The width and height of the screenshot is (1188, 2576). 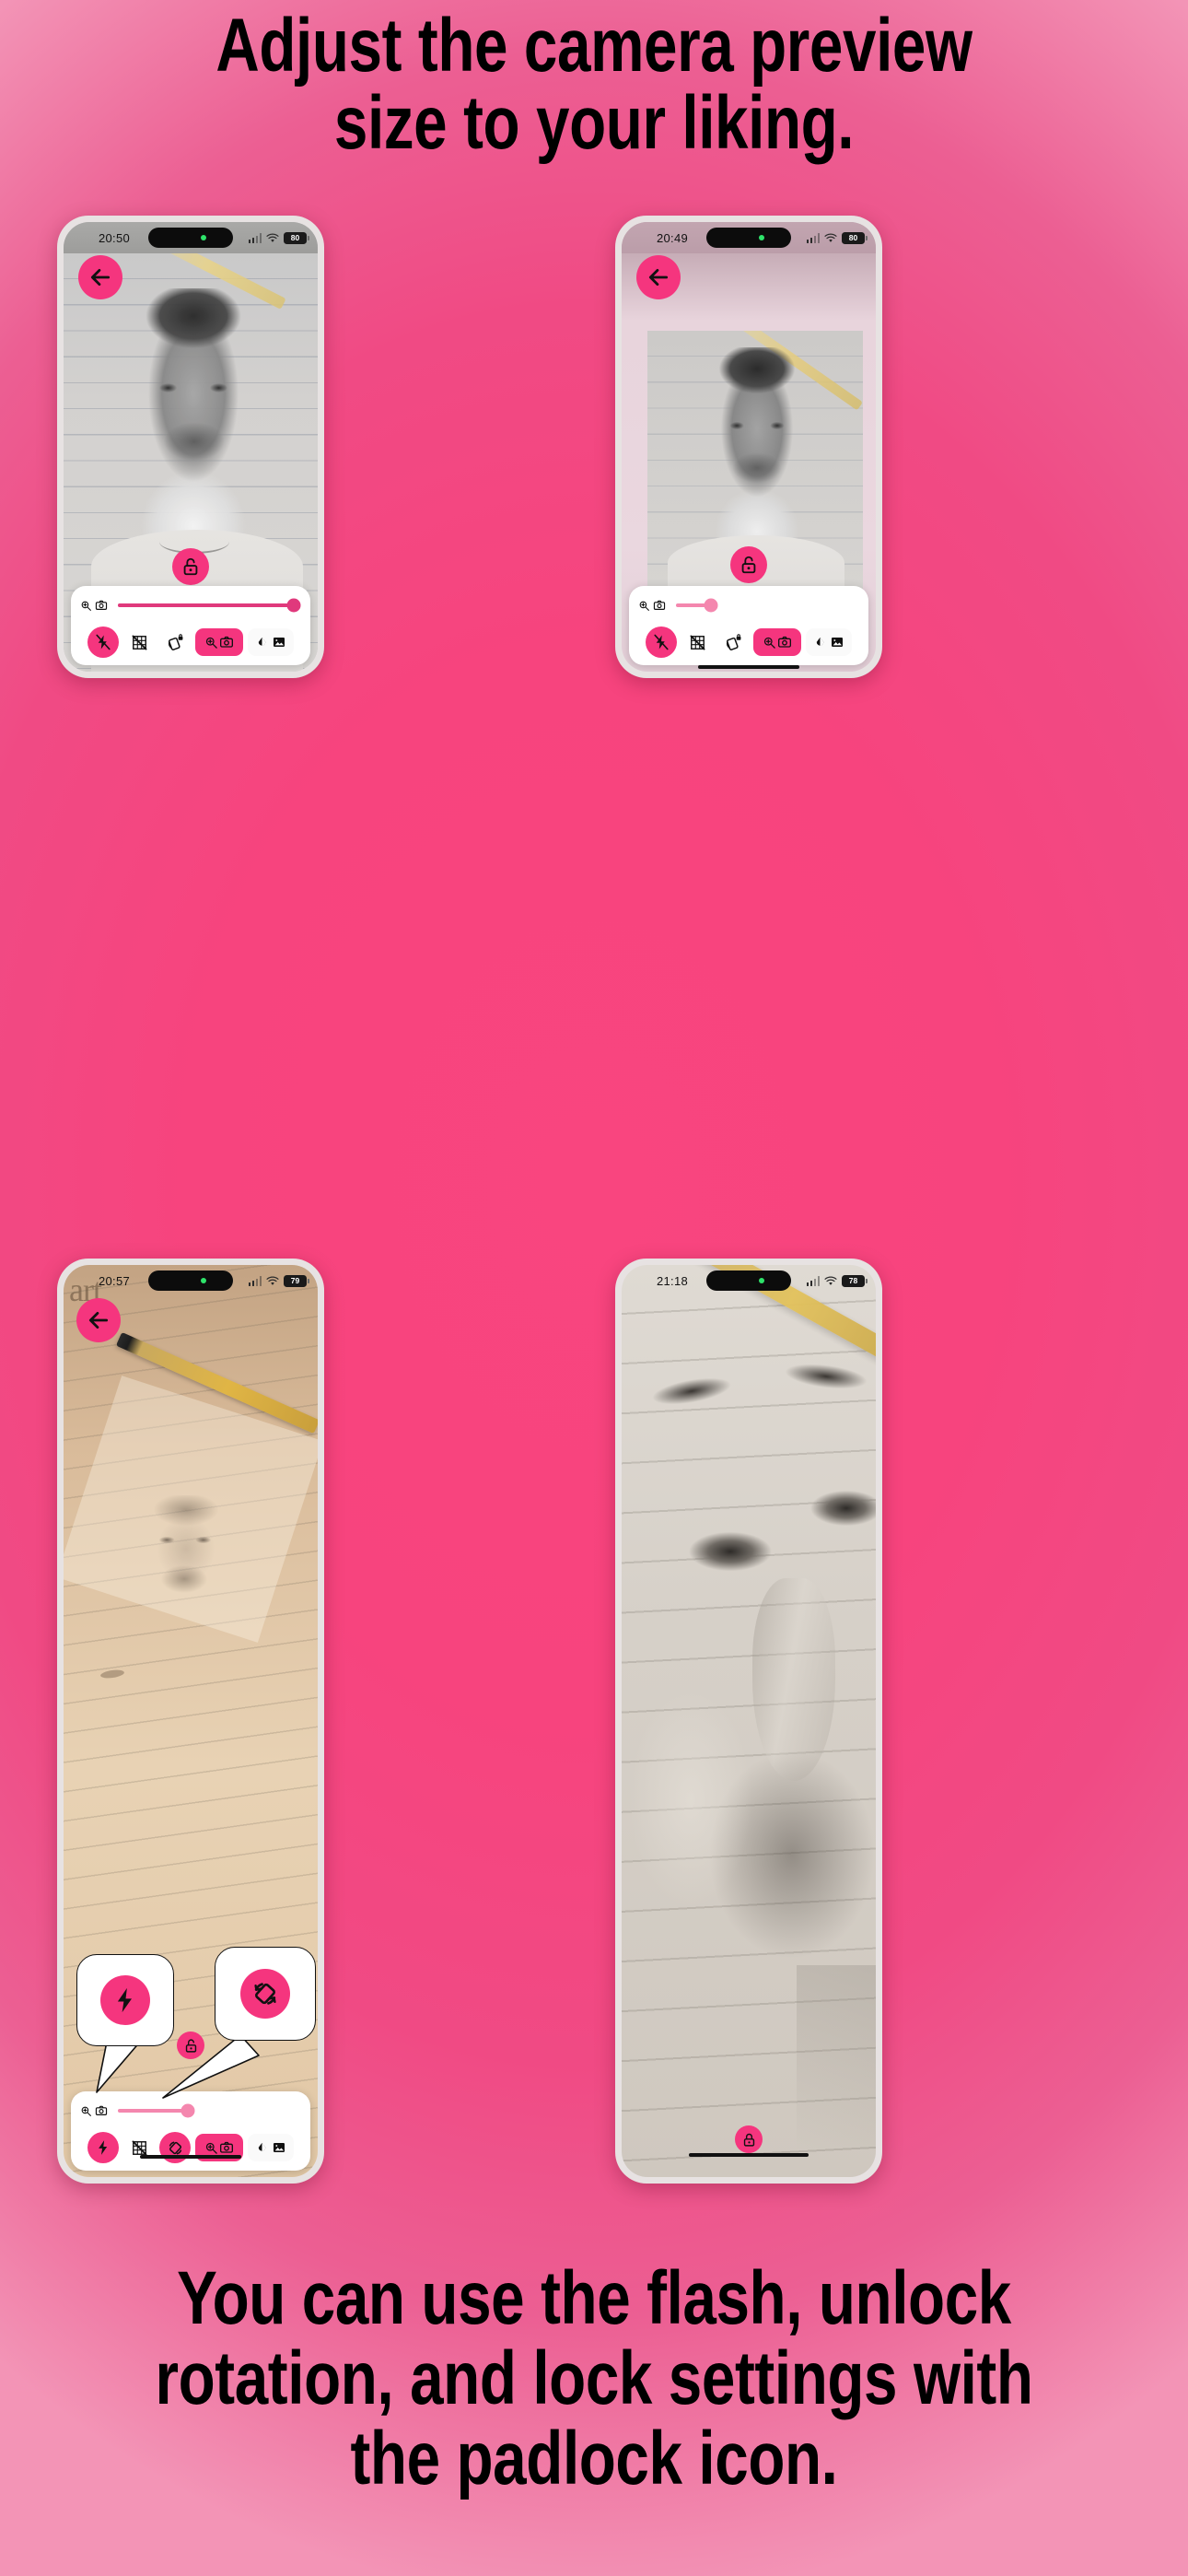 What do you see at coordinates (115, 237) in the screenshot?
I see `status-time: 20:50` at bounding box center [115, 237].